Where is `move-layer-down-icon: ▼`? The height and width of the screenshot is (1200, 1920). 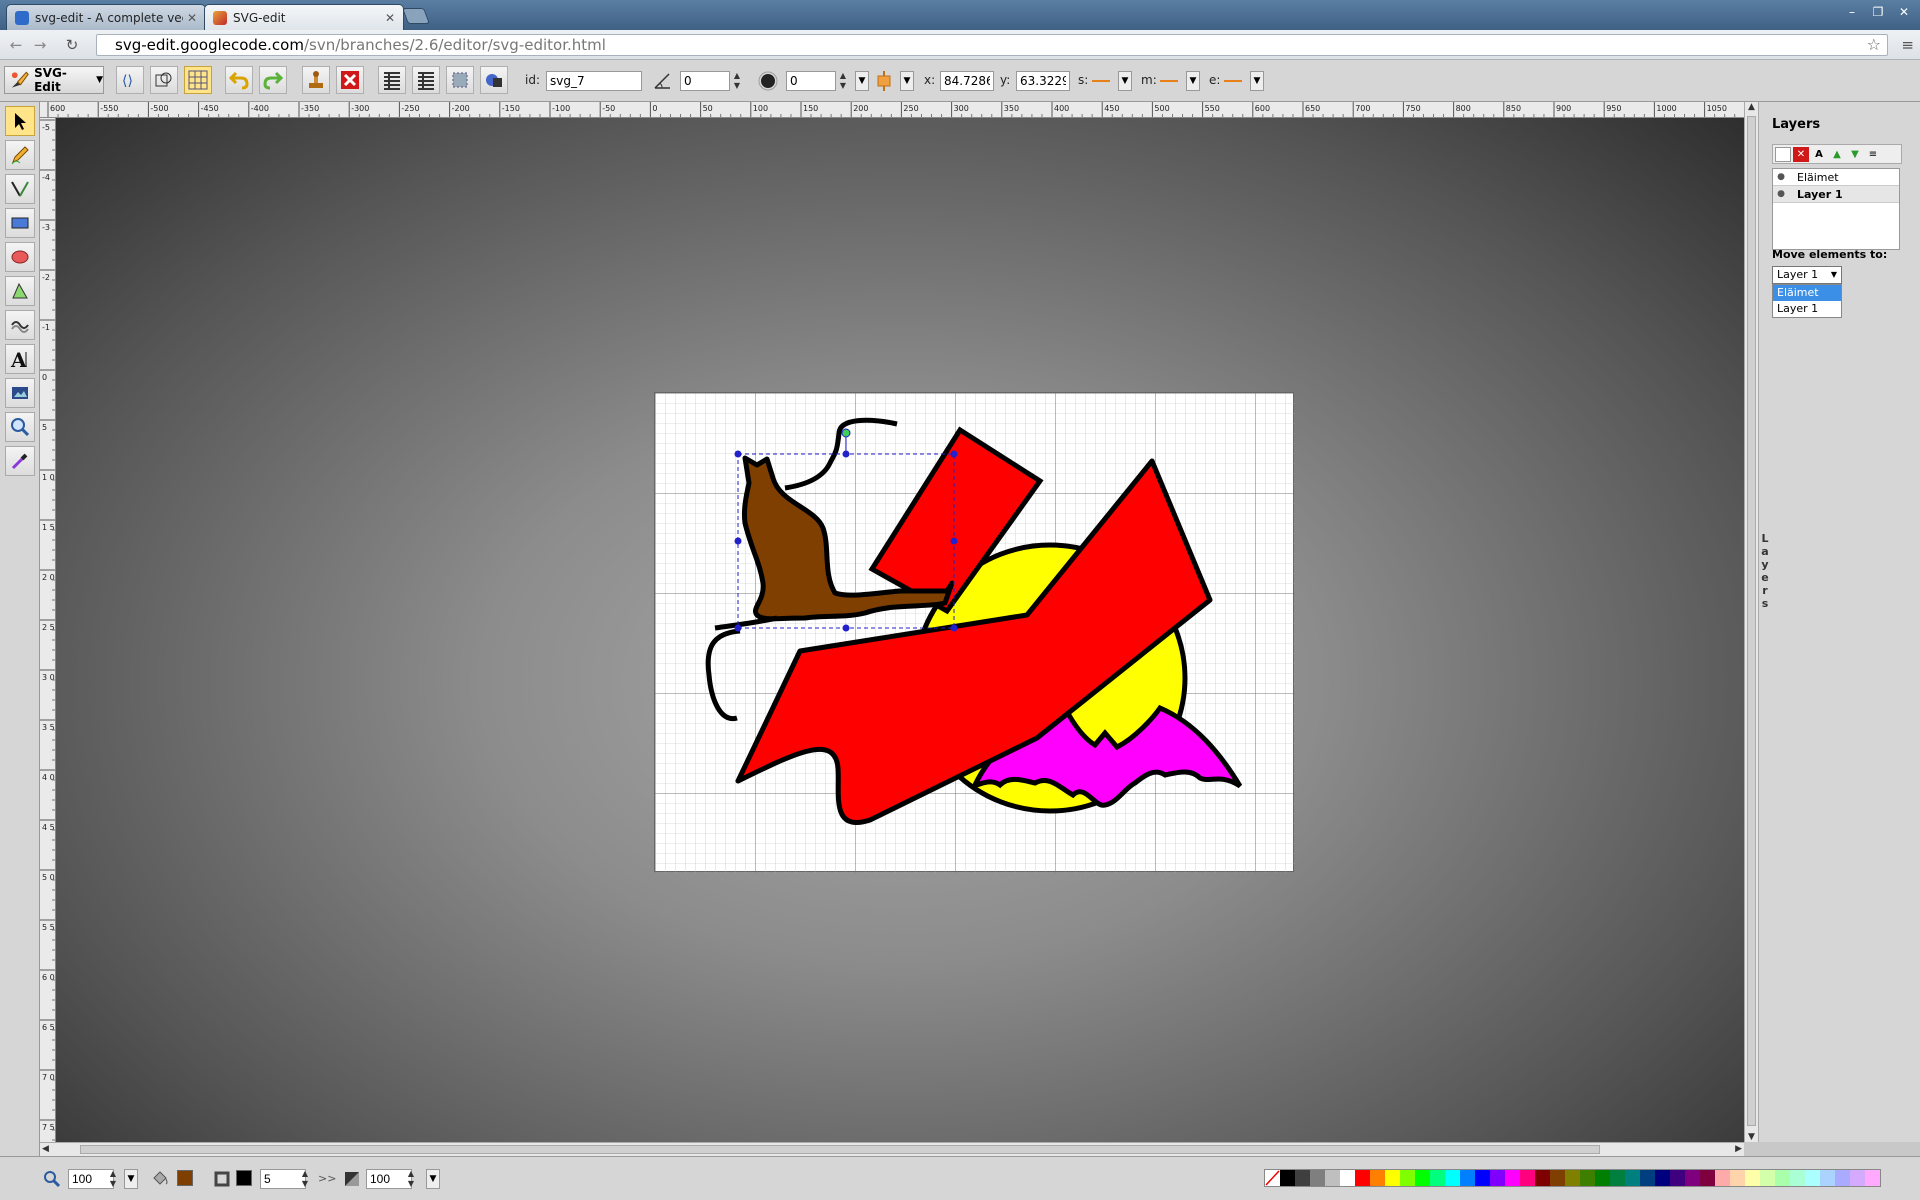 move-layer-down-icon: ▼ is located at coordinates (1855, 154).